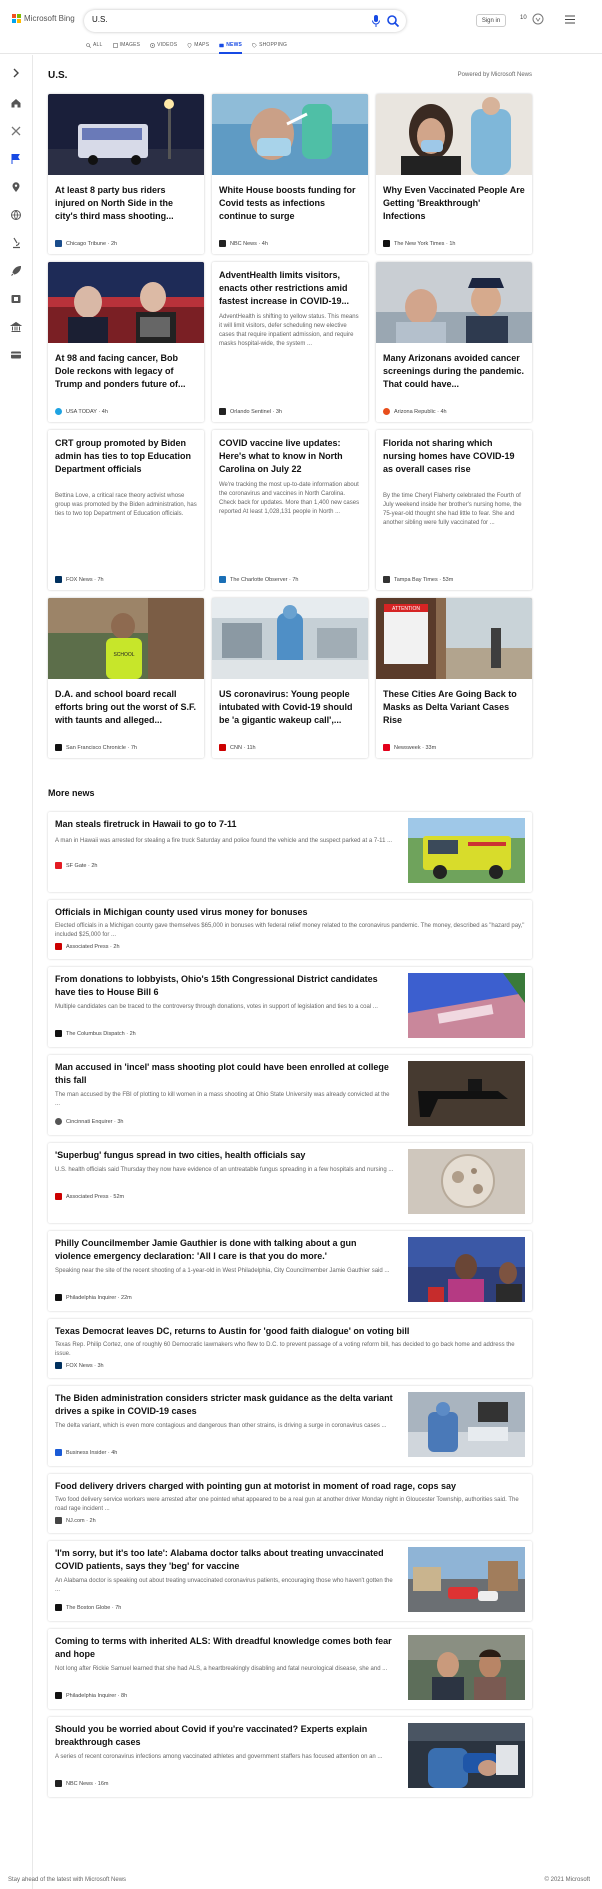 This screenshot has height=1889, width=602. Describe the element at coordinates (93, 1297) in the screenshot. I see `item-source: Philadelphia Inquirer · 22m` at that location.